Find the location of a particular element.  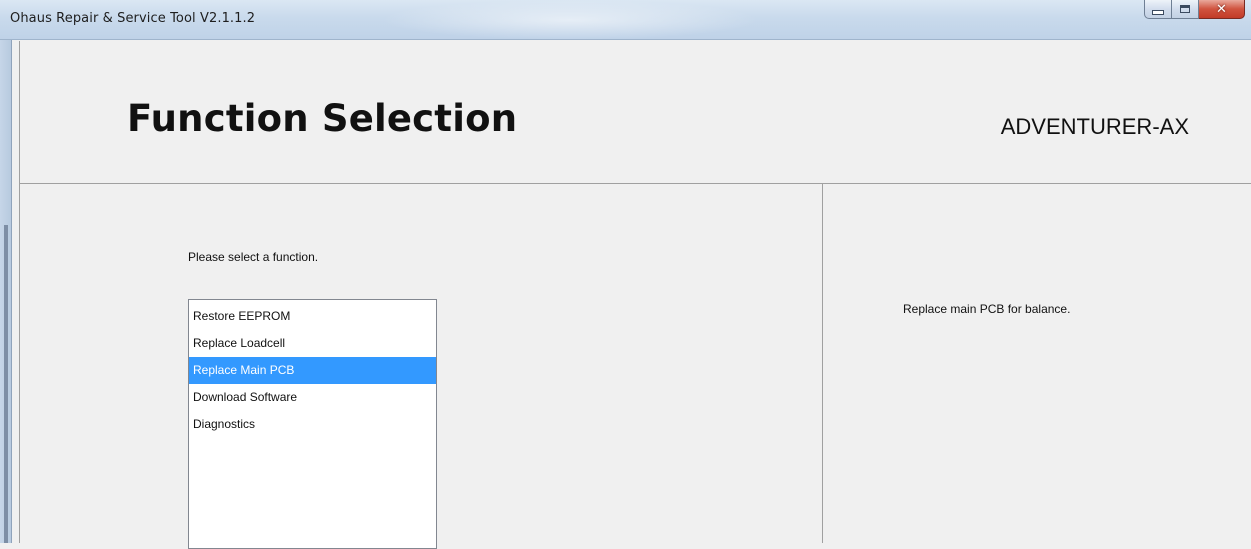

close-button: ✕ is located at coordinates (1222, 9).